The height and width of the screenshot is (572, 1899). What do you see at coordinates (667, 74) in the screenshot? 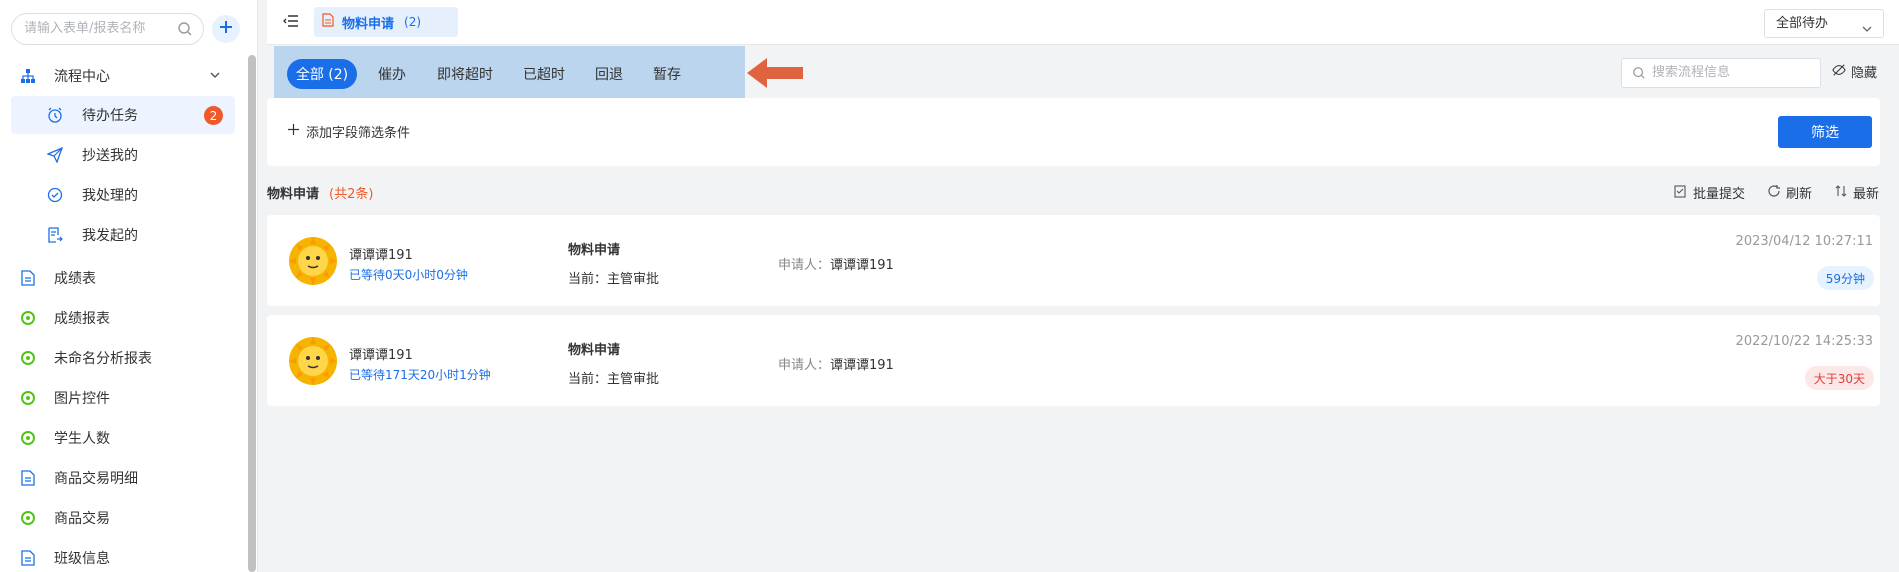
I see `tab-draft: 暂存` at bounding box center [667, 74].